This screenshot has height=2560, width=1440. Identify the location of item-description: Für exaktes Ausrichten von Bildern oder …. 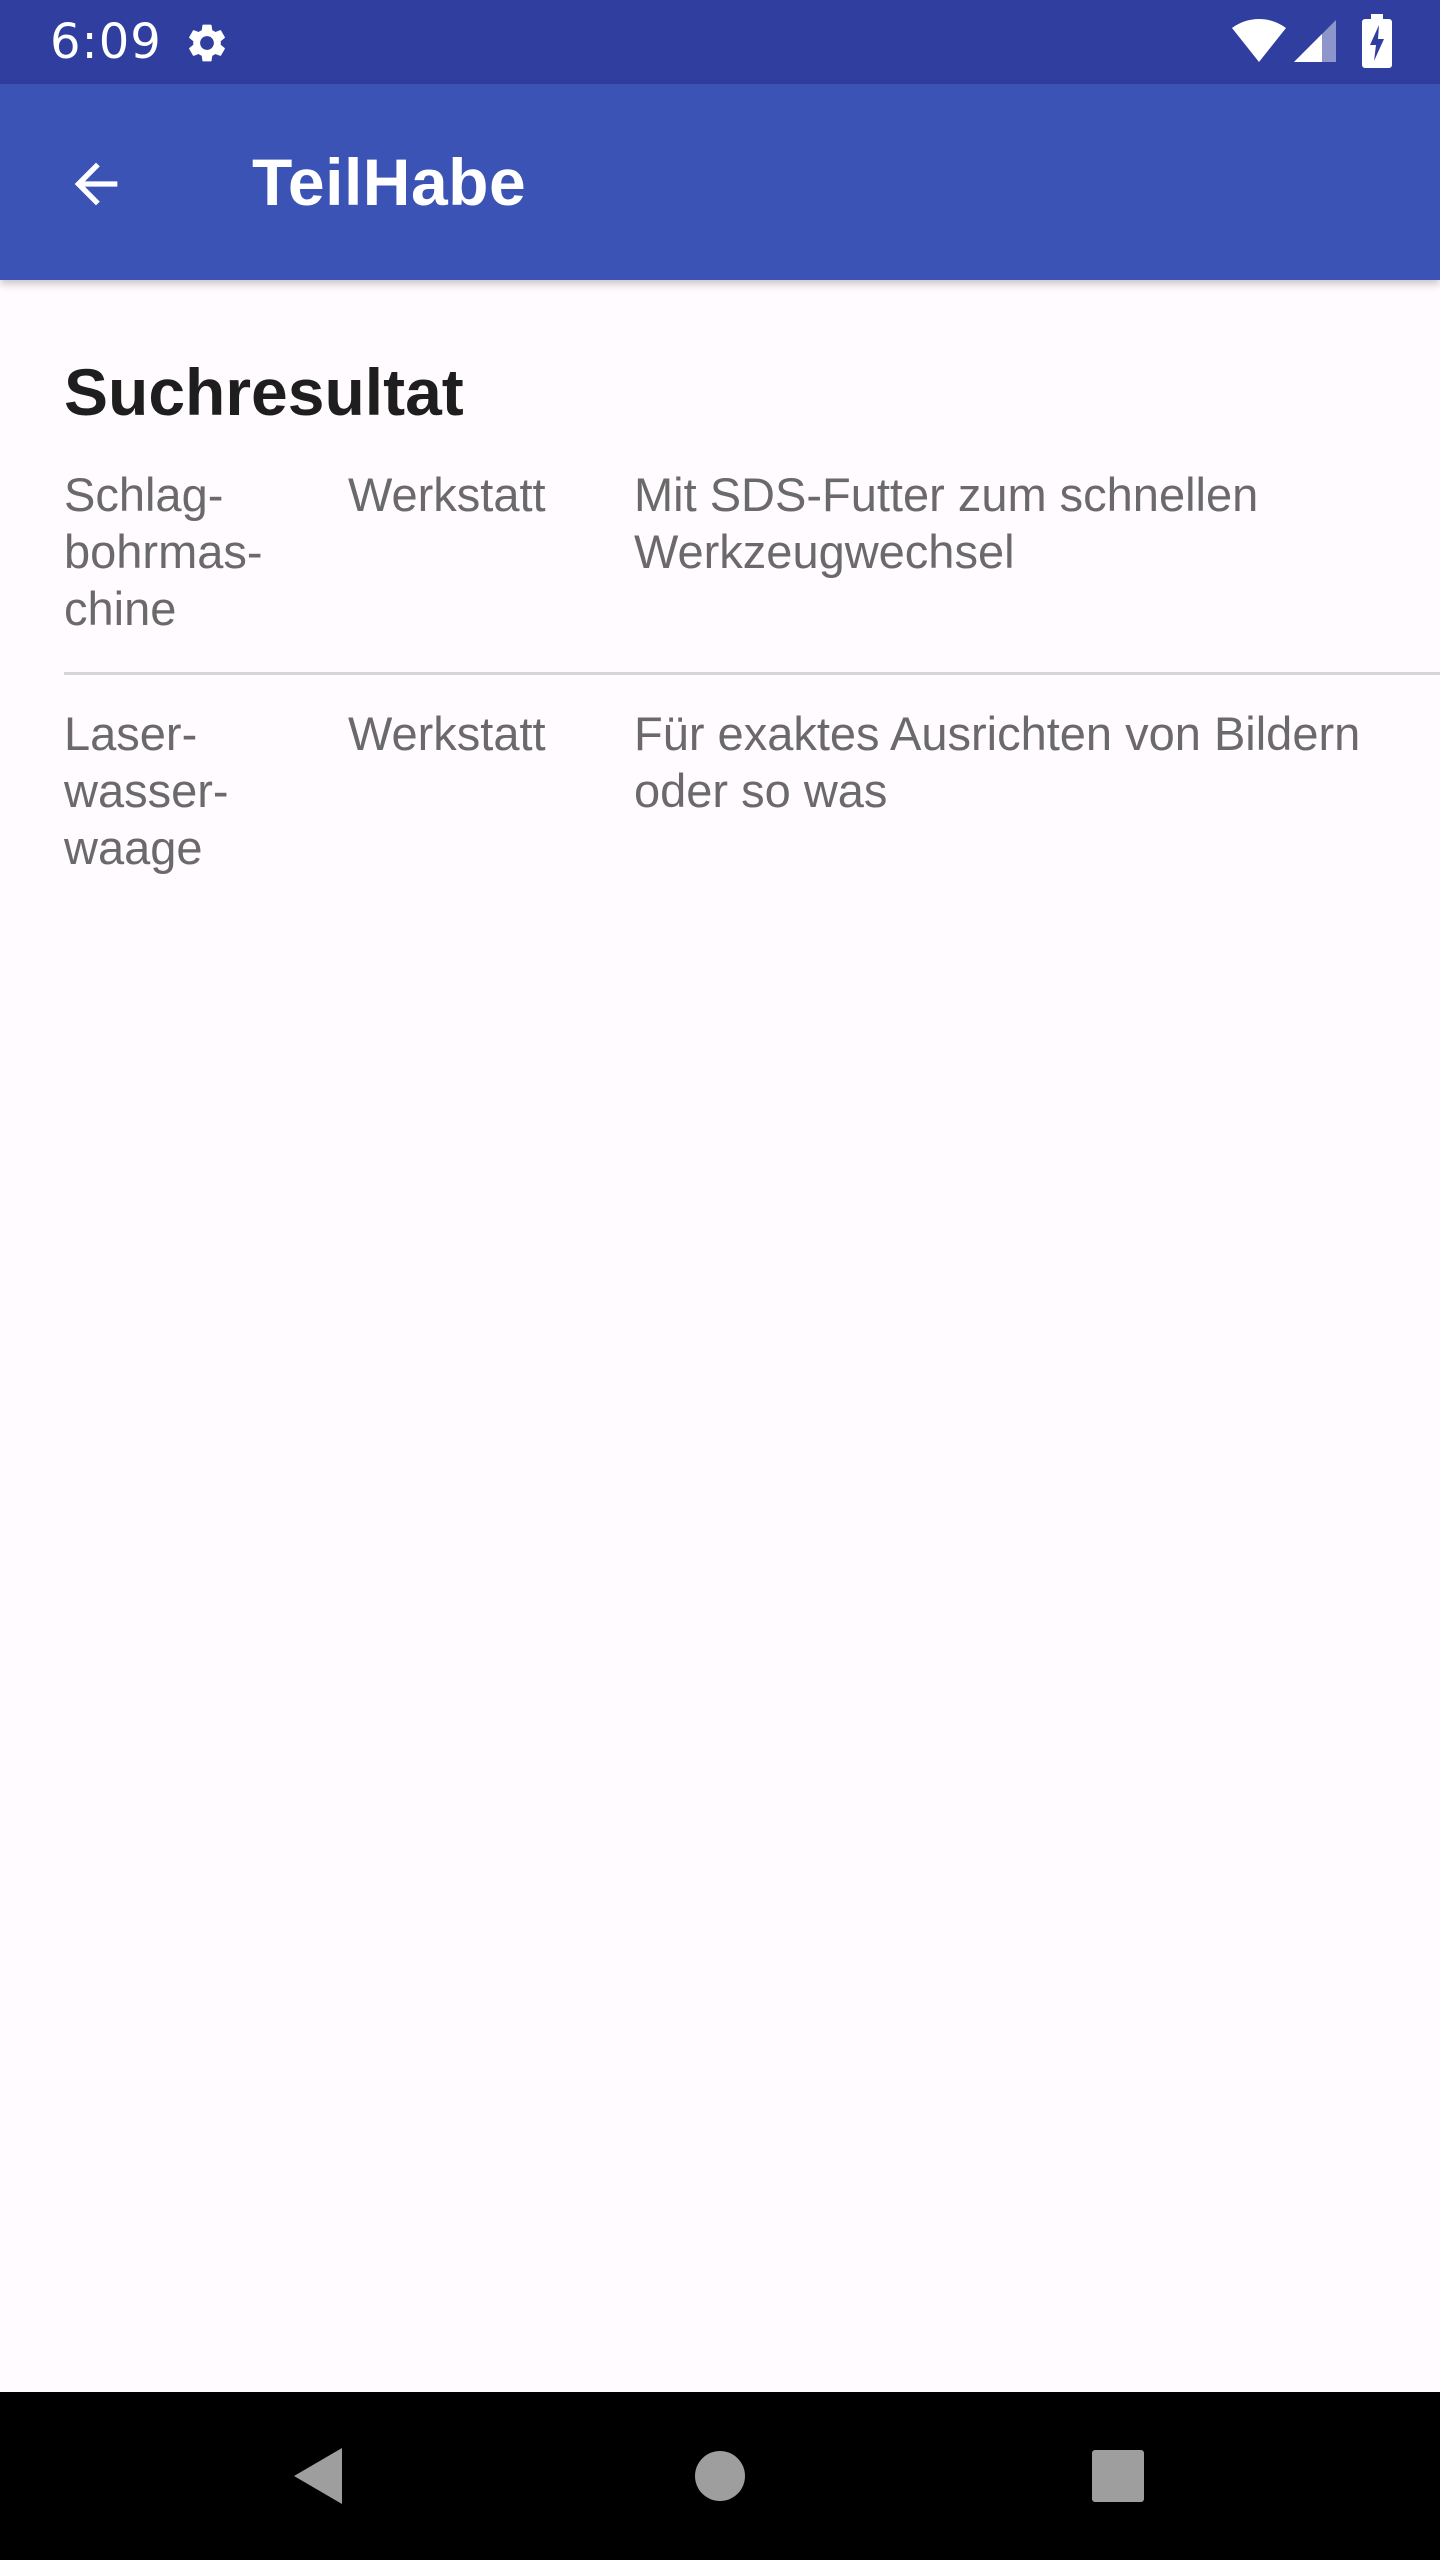
(997, 762).